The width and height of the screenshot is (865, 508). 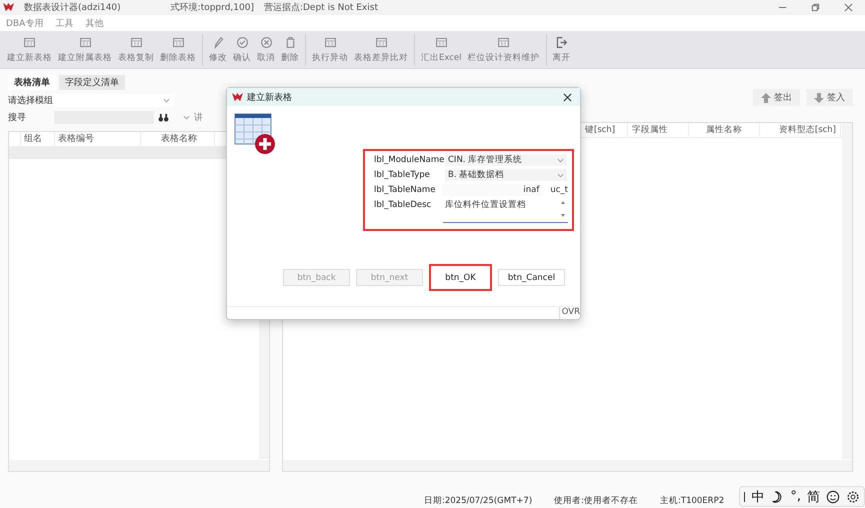 What do you see at coordinates (819, 97) in the screenshot?
I see `arrow-down-icon` at bounding box center [819, 97].